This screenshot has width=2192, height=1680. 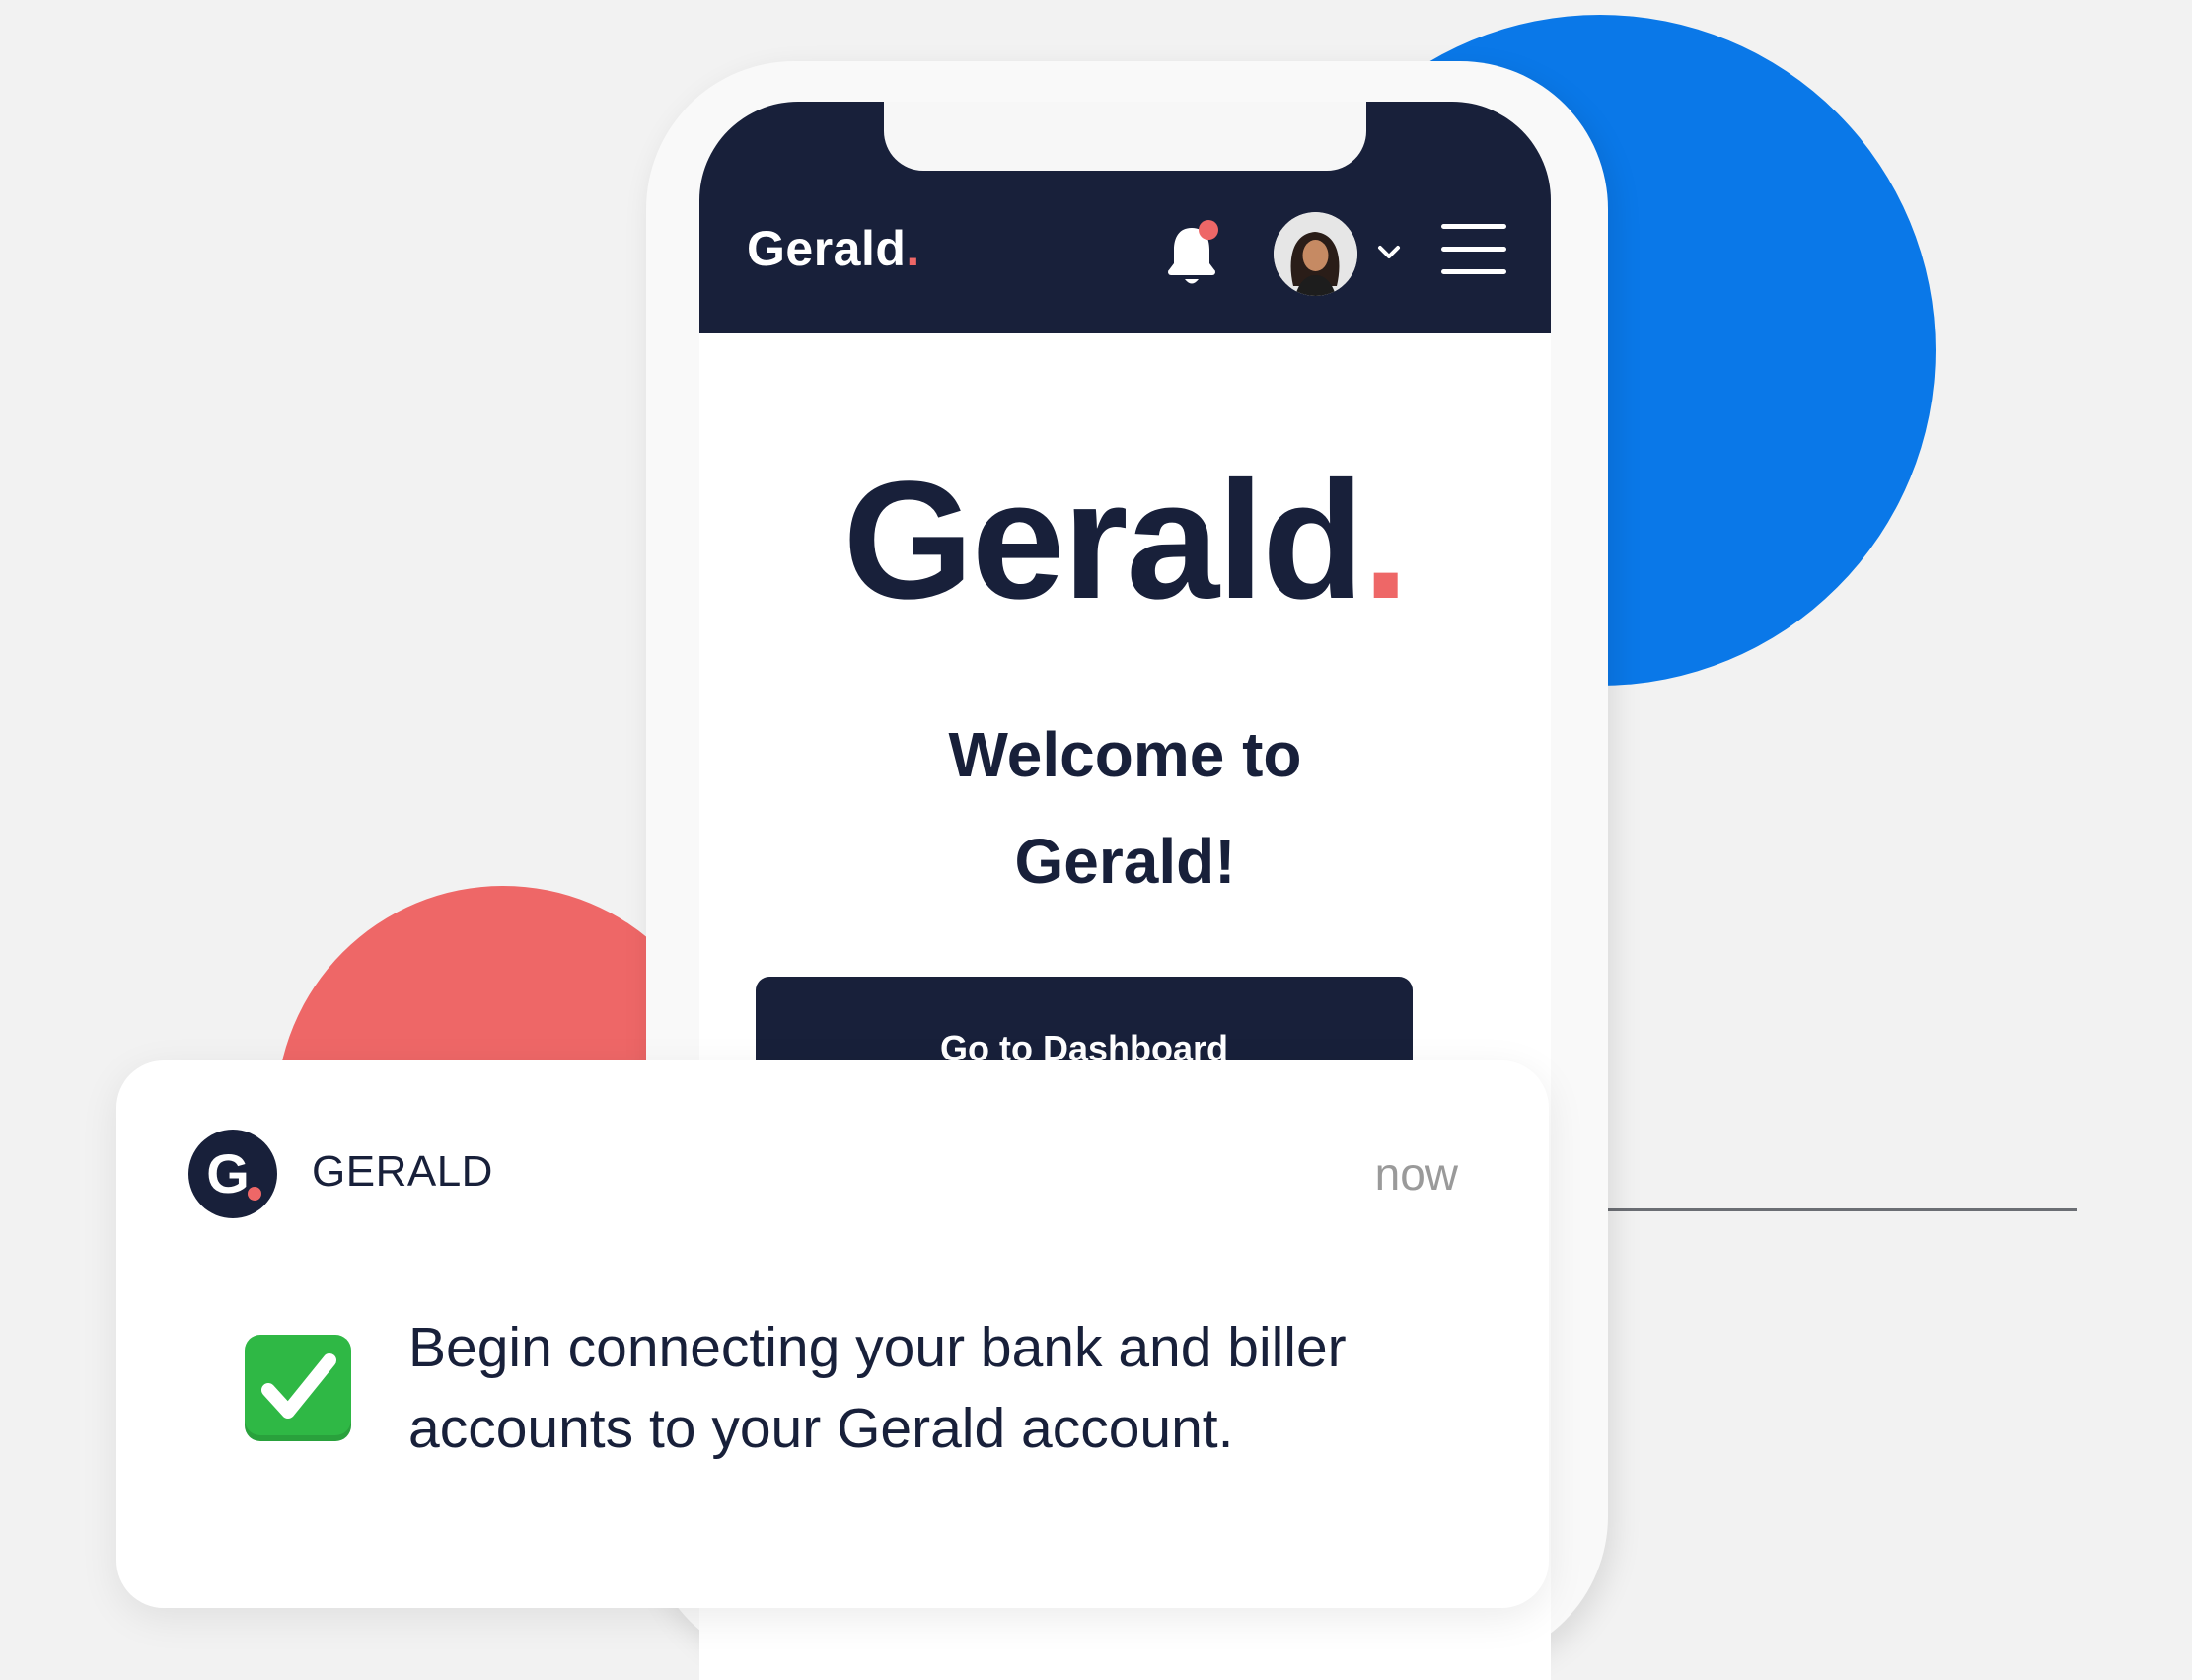 I want to click on app-icon-letter: G, so click(x=228, y=1173).